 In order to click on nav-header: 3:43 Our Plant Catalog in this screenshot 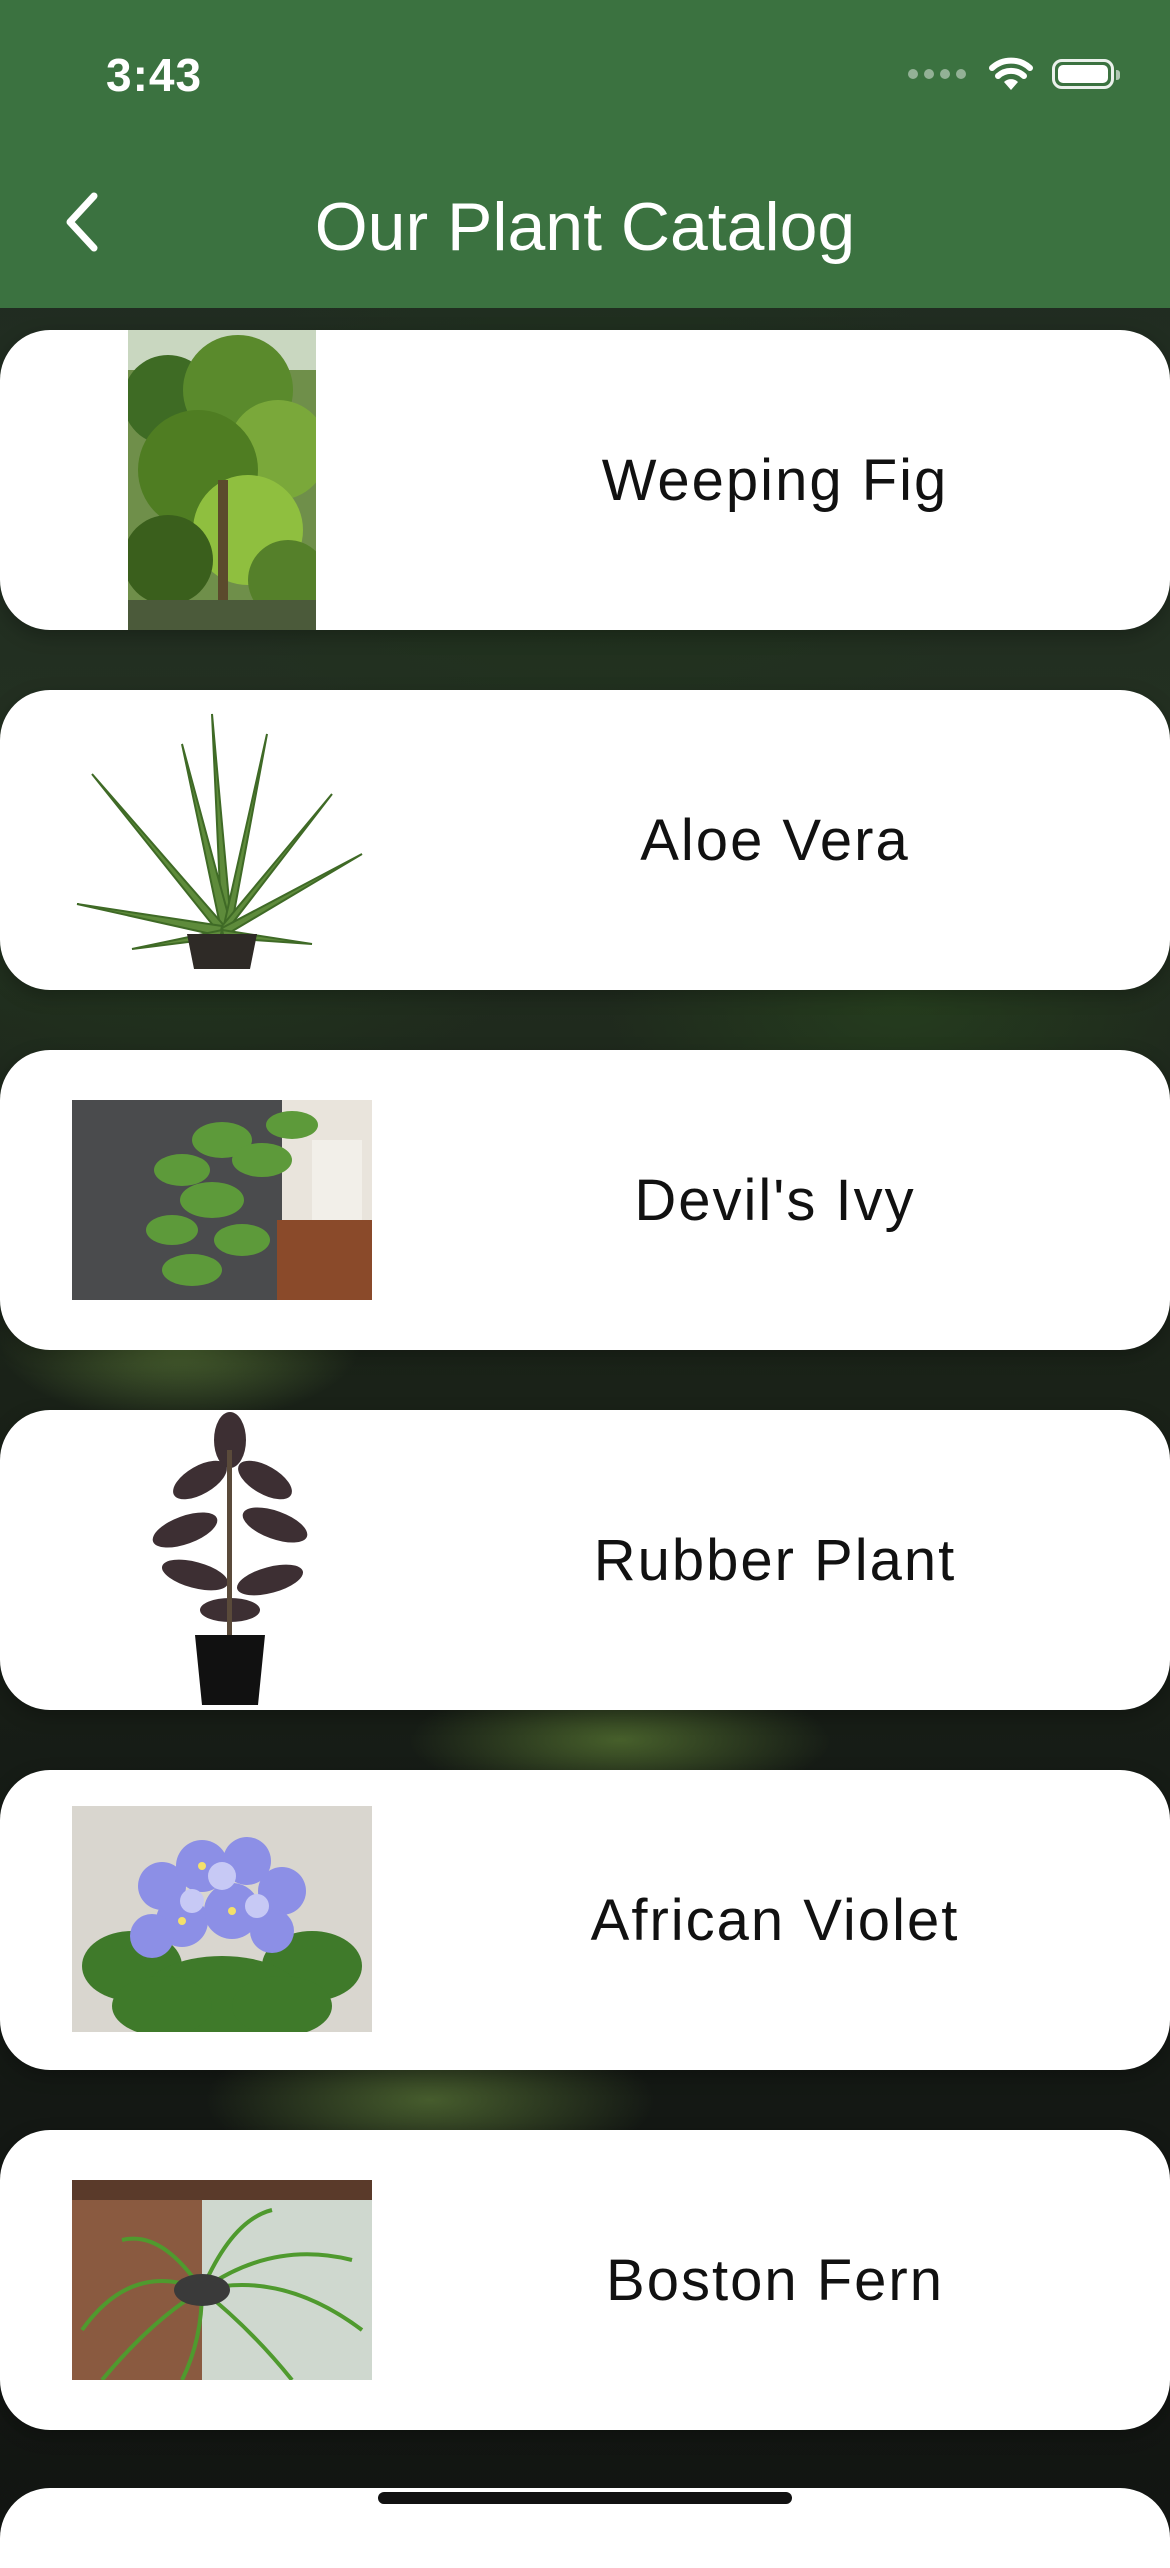, I will do `click(585, 154)`.